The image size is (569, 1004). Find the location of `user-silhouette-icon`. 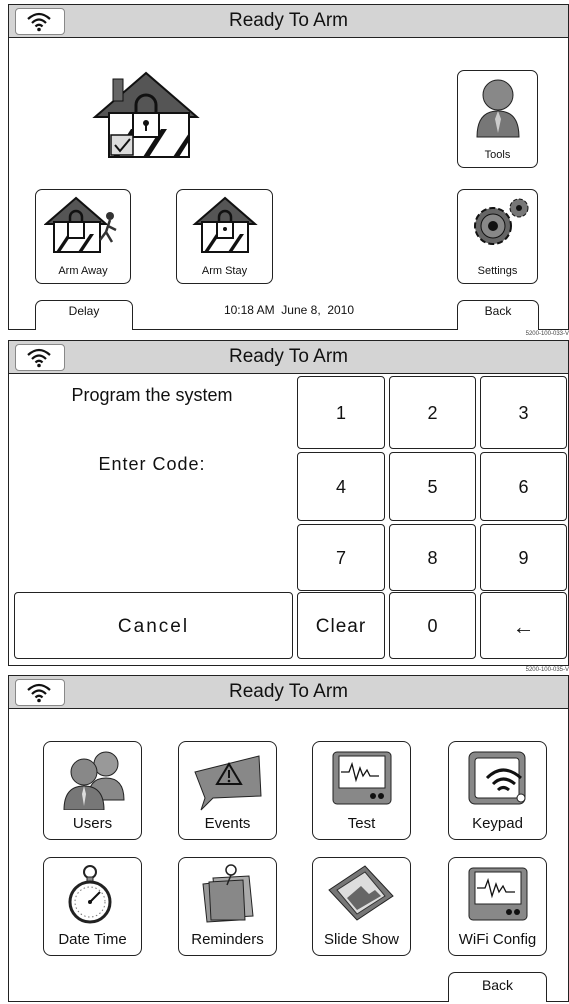

user-silhouette-icon is located at coordinates (497, 109).